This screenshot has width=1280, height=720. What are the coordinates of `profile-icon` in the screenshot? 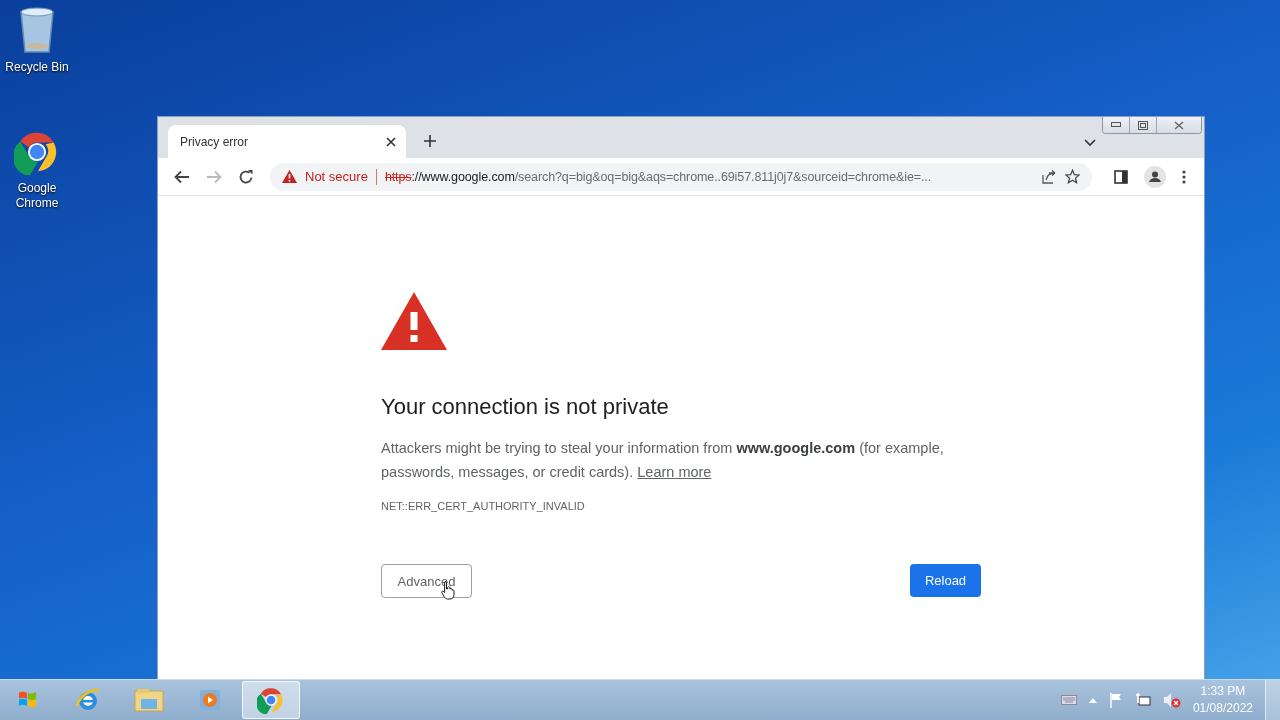 It's located at (1155, 176).